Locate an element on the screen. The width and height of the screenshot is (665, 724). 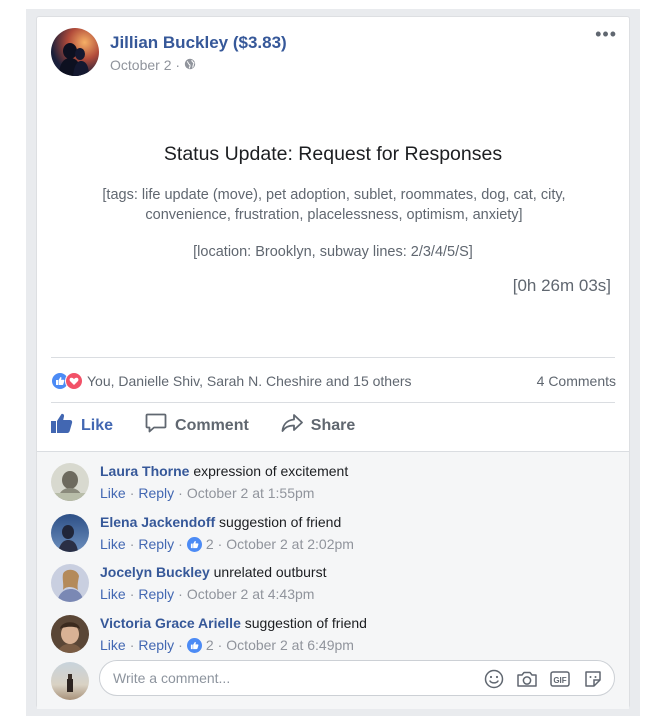
author-name: Jillian Buckley ($3.83) is located at coordinates (198, 43).